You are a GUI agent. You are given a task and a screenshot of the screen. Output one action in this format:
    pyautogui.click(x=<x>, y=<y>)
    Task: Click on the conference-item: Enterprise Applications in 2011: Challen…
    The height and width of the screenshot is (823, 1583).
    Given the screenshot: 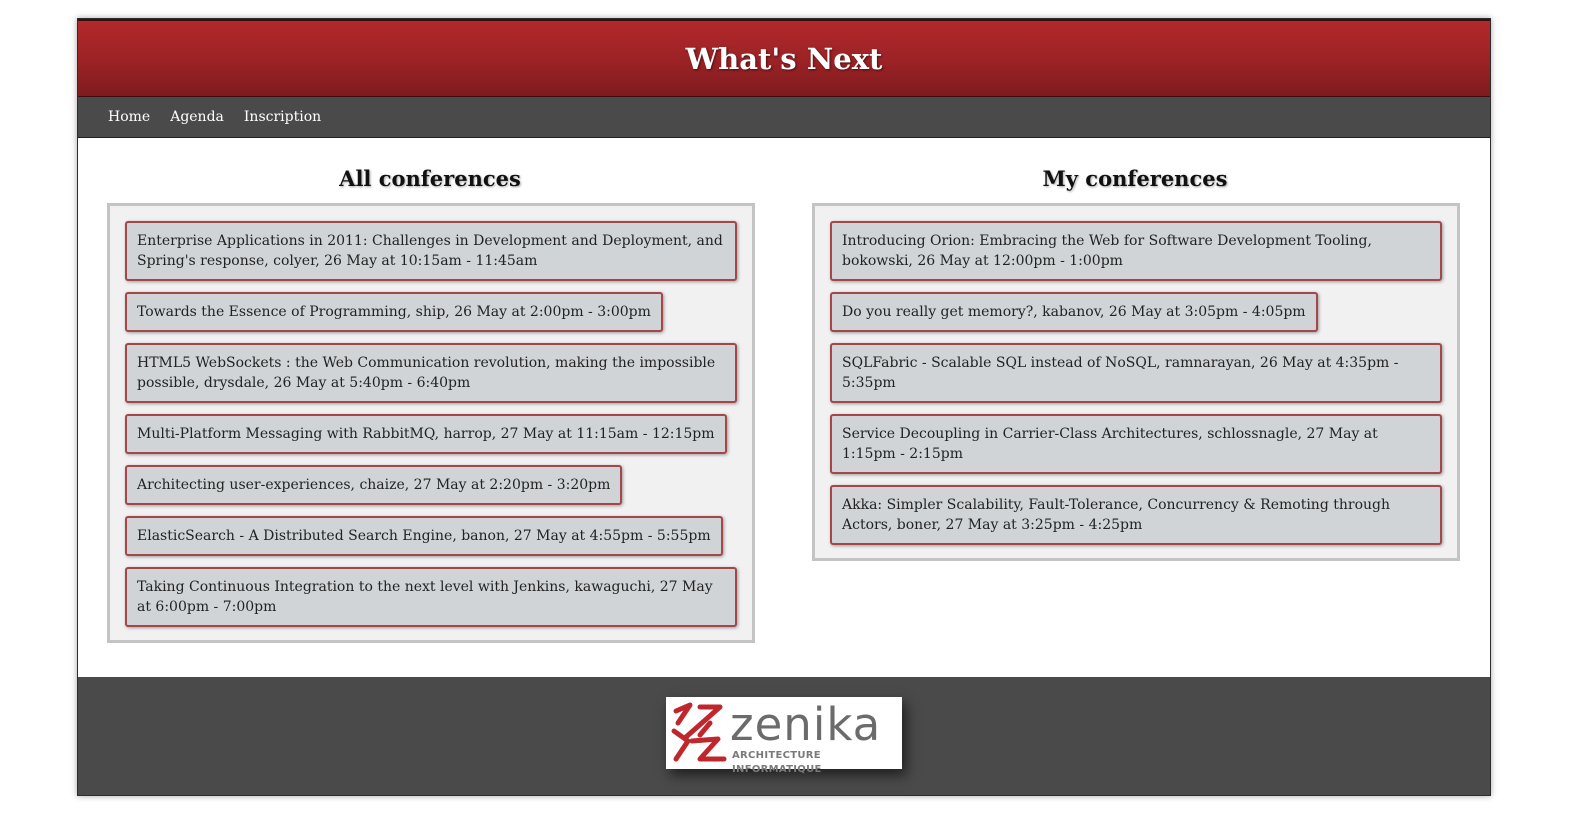 What is the action you would take?
    pyautogui.click(x=431, y=251)
    